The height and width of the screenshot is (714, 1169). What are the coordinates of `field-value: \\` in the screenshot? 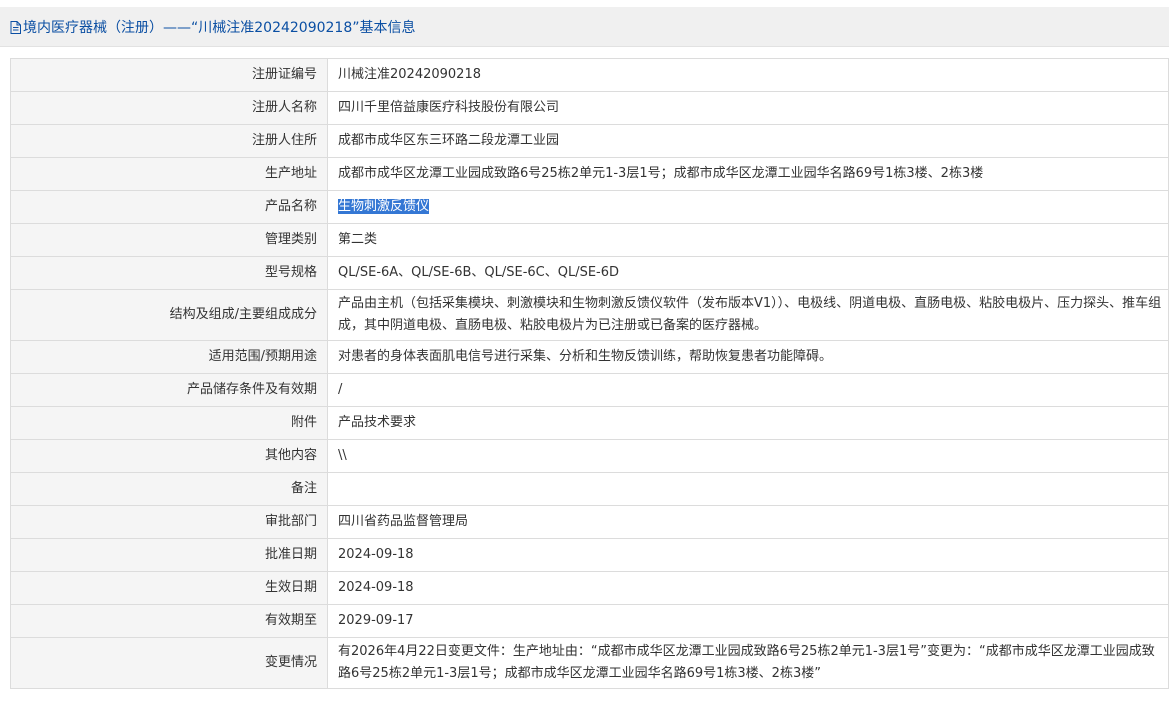 It's located at (748, 456).